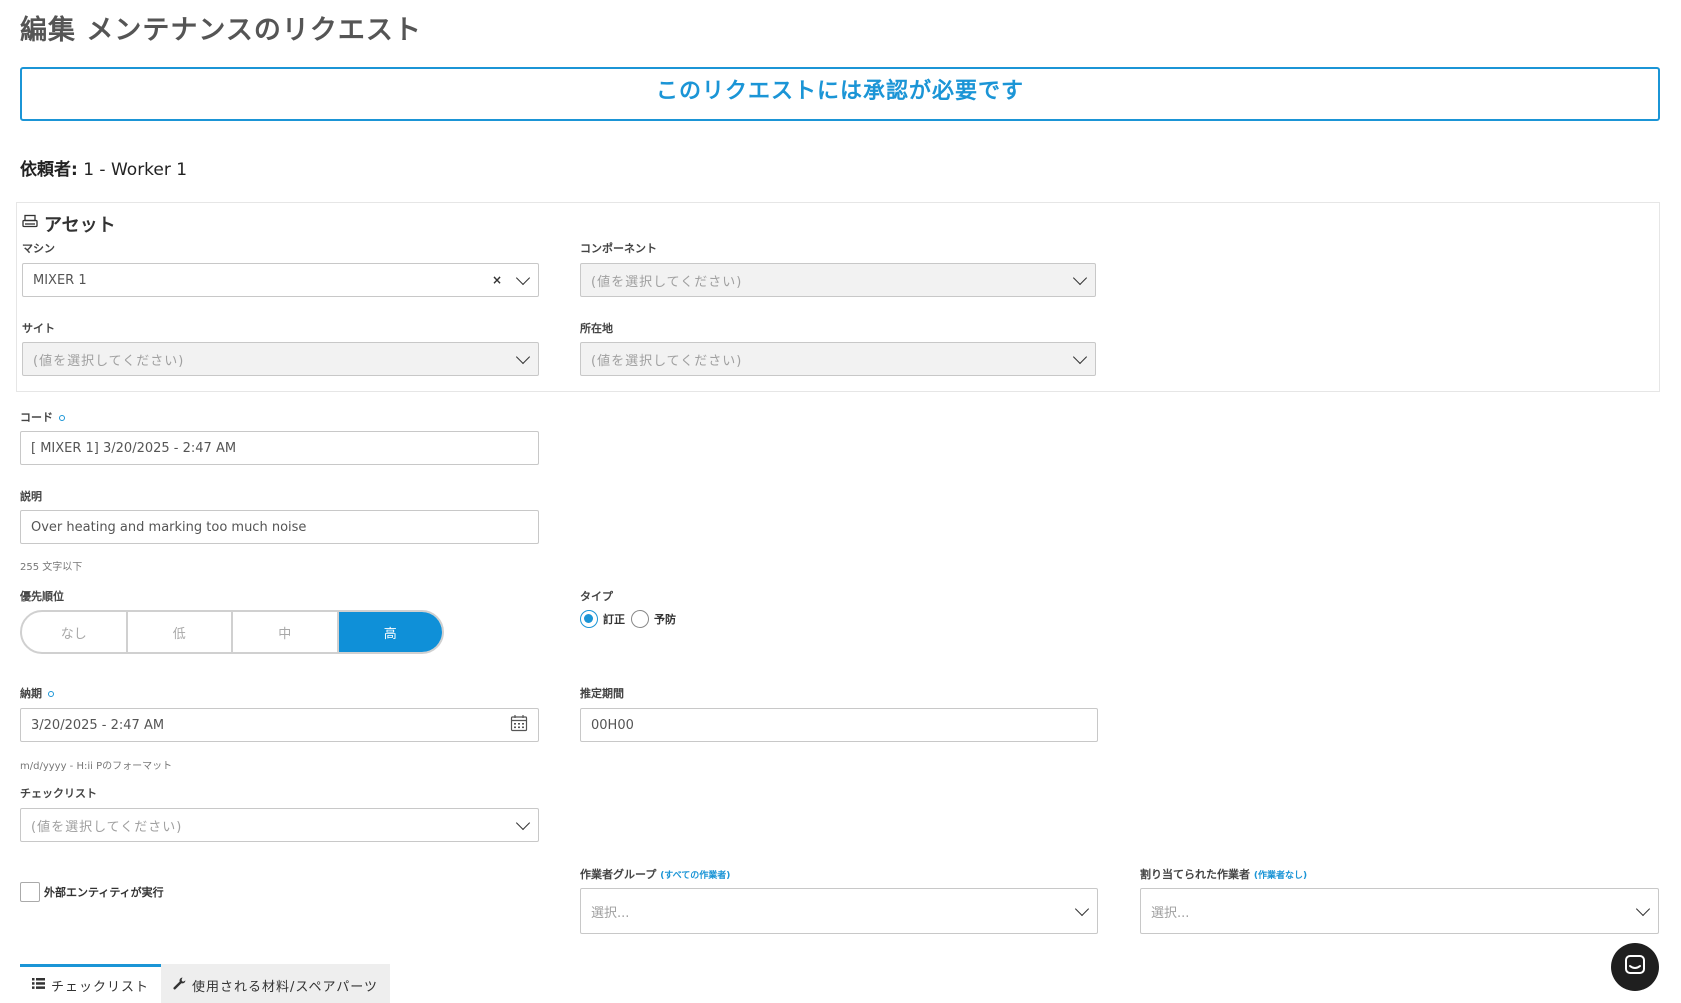 This screenshot has width=1681, height=1003. I want to click on due-date-label: 納期, so click(37, 693).